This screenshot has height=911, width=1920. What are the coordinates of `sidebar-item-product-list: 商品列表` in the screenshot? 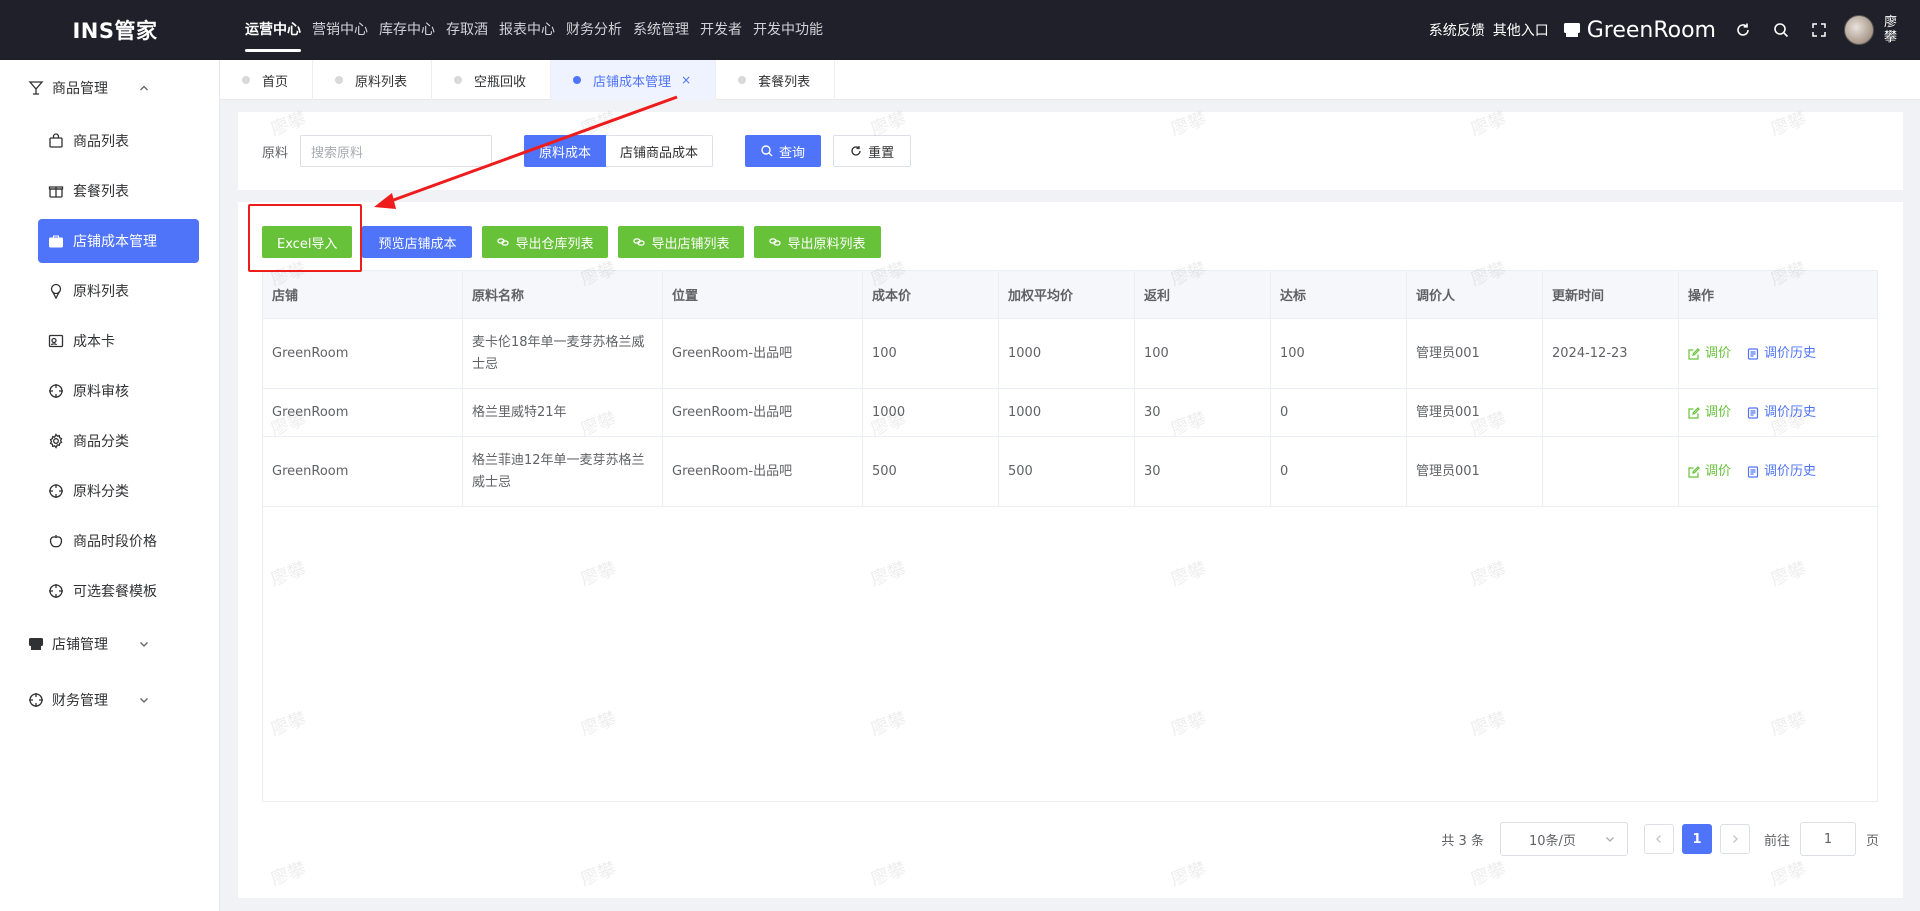 It's located at (109, 141).